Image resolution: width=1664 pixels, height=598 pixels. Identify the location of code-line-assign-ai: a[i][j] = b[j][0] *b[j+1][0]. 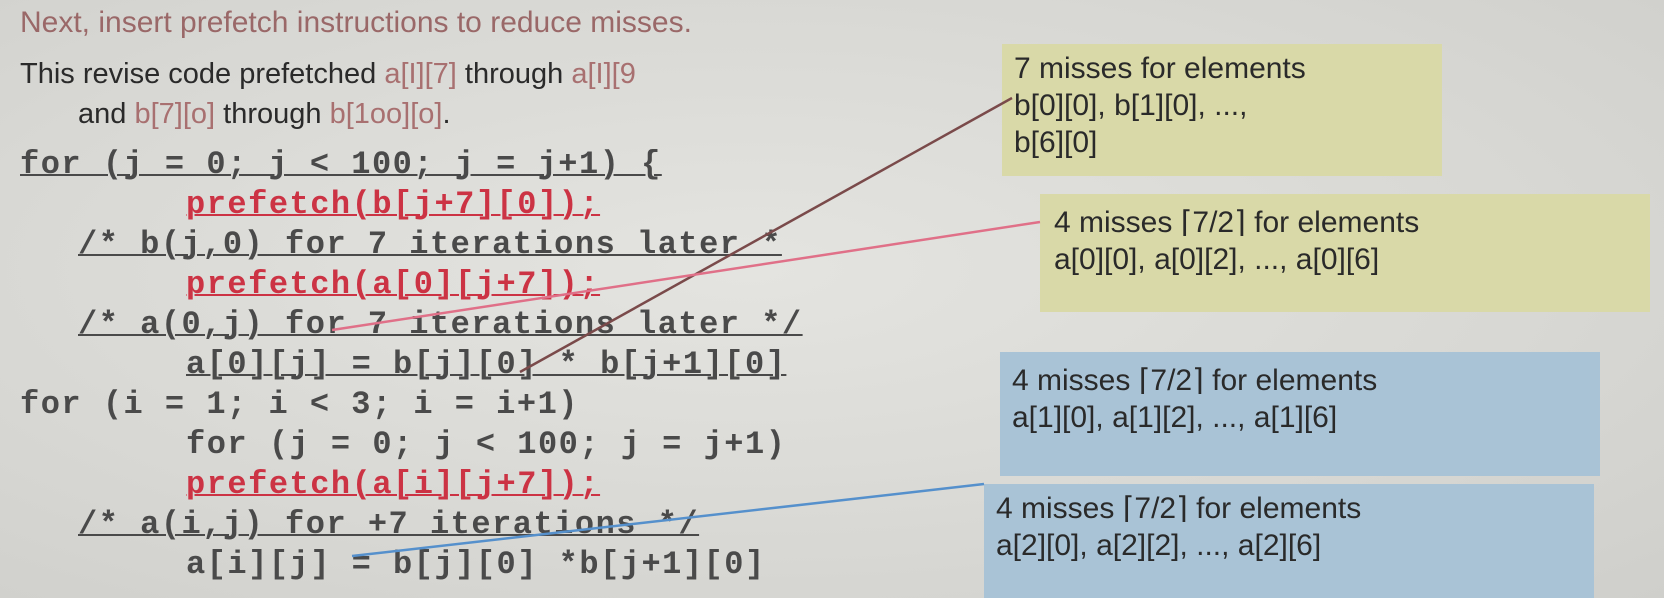
(476, 564).